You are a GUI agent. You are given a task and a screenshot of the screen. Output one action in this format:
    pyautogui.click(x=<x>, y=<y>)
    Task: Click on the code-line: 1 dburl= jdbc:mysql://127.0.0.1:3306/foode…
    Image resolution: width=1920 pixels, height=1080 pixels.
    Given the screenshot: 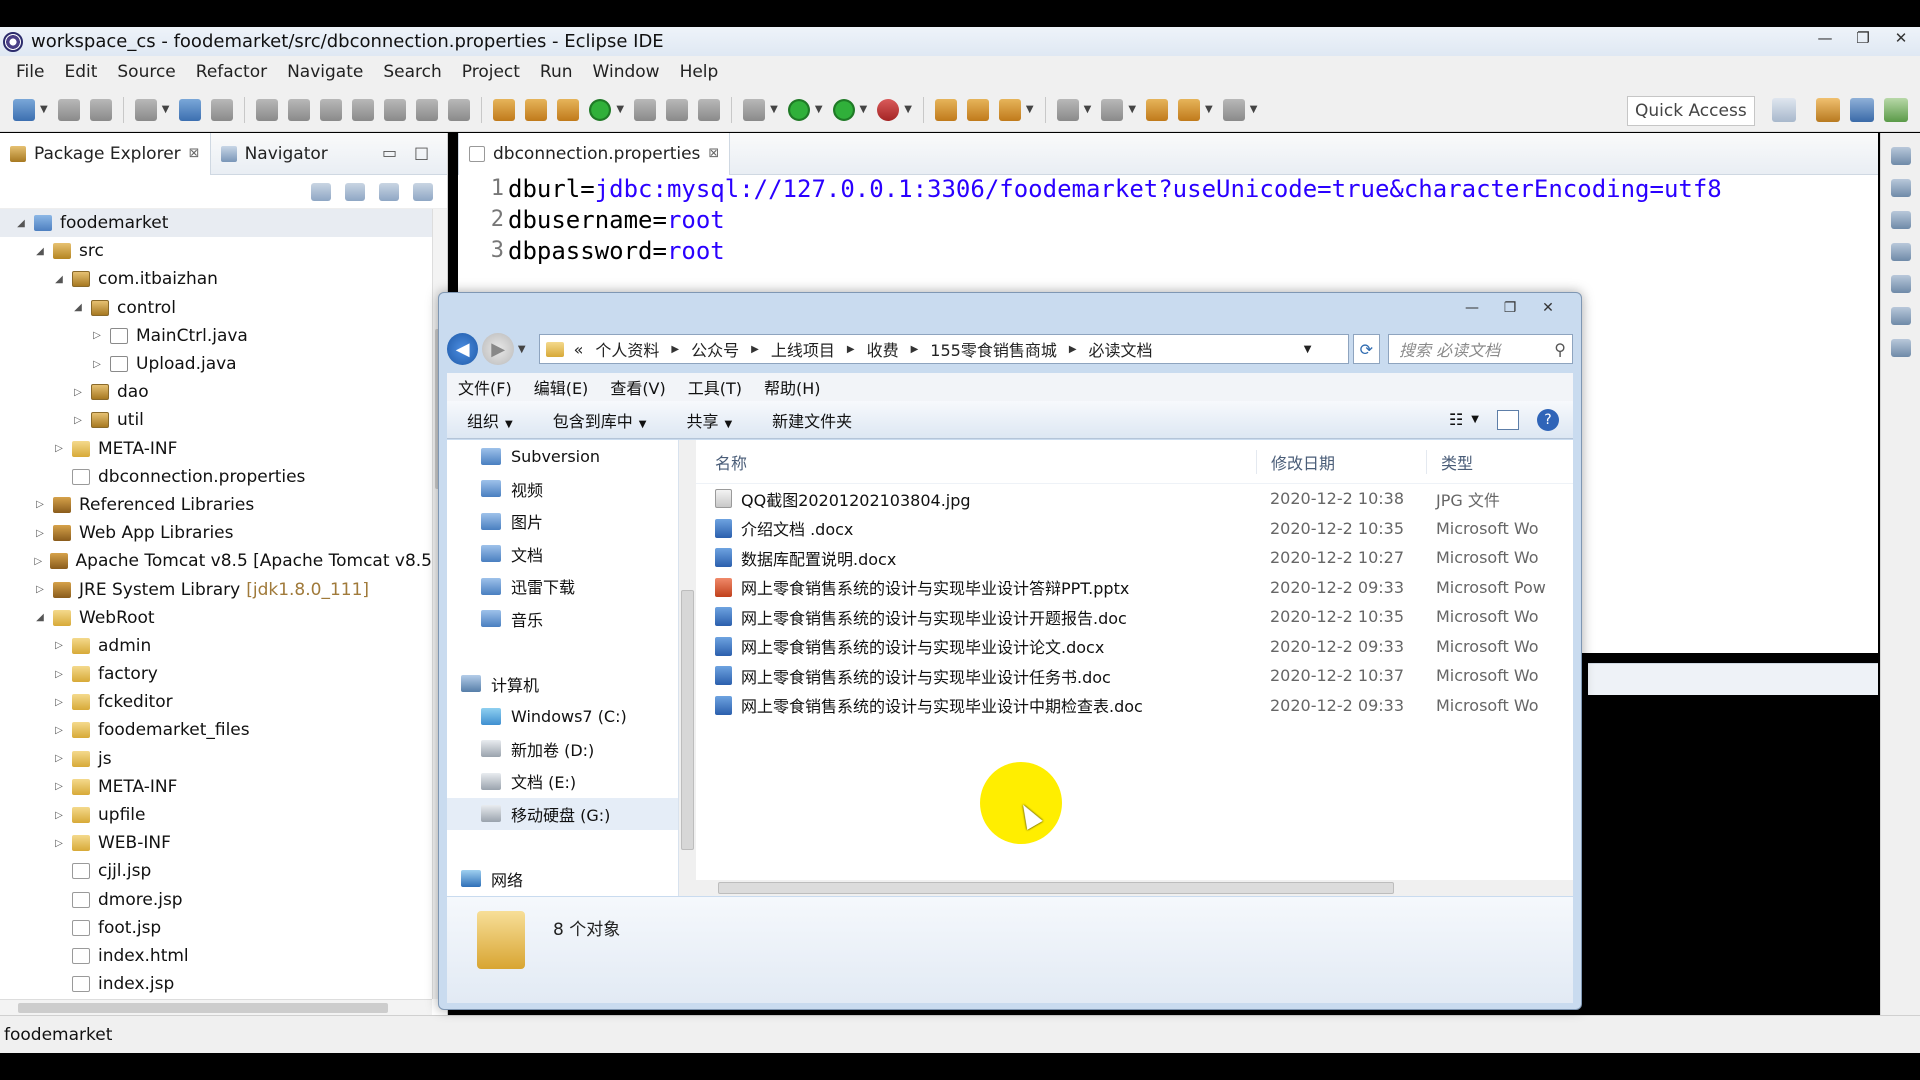 What is the action you would take?
    pyautogui.click(x=1090, y=188)
    